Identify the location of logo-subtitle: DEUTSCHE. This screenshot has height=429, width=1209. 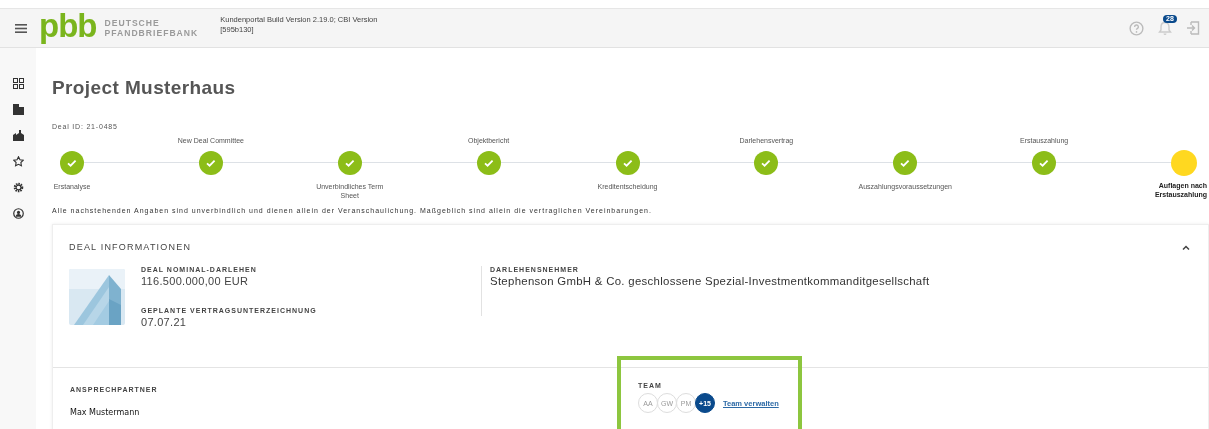
(132, 23).